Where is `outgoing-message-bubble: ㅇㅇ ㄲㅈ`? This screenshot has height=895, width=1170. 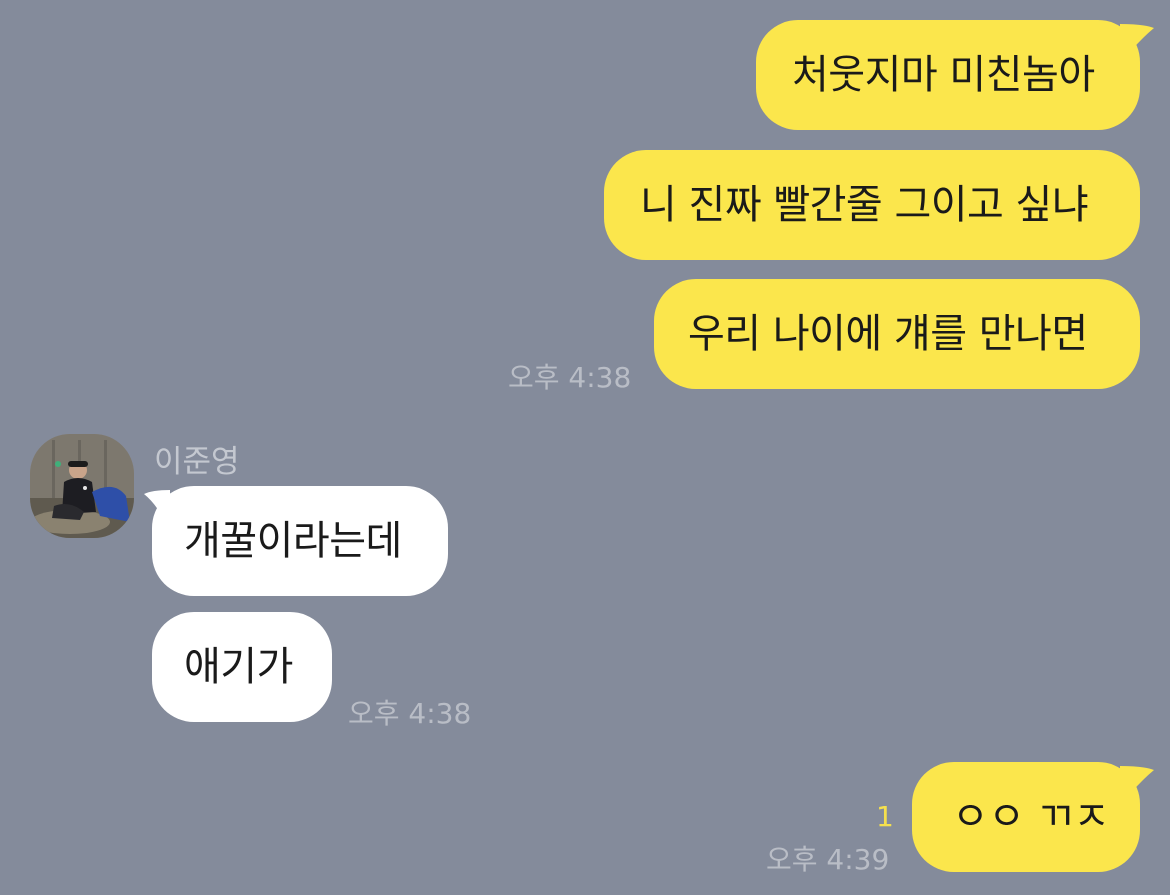 outgoing-message-bubble: ㅇㅇ ㄲㅈ is located at coordinates (1026, 817).